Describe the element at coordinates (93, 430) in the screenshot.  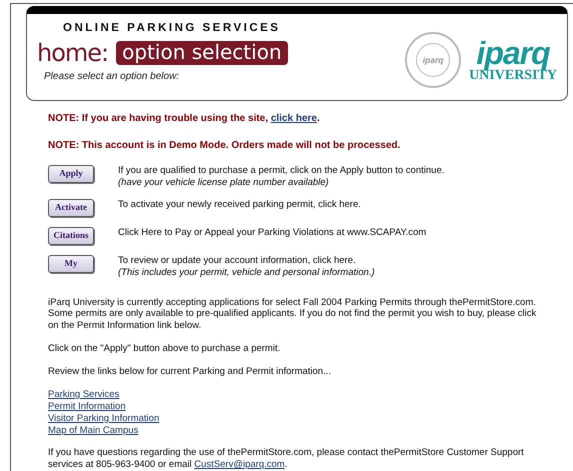
I see `info-link: Map of Main Campus` at that location.